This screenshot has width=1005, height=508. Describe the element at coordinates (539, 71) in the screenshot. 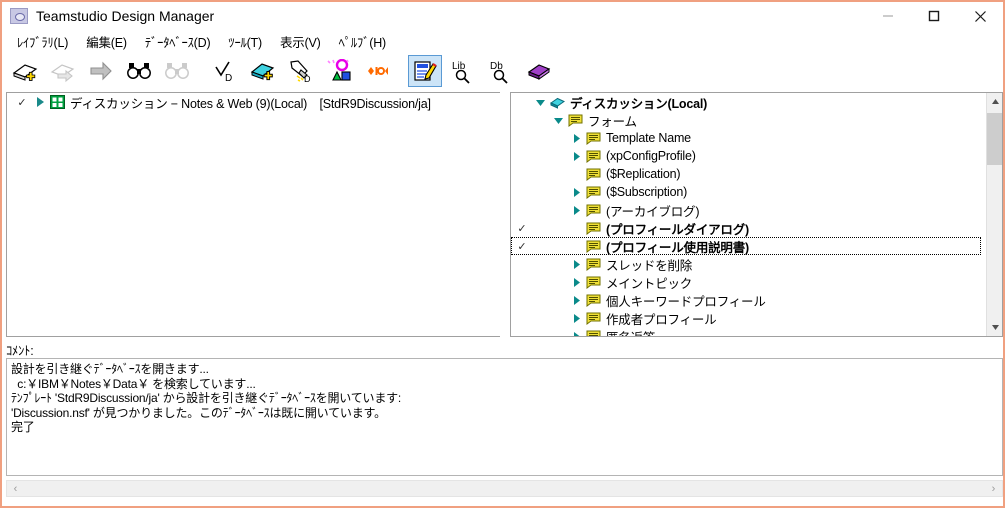

I see `purple-book-icon` at that location.